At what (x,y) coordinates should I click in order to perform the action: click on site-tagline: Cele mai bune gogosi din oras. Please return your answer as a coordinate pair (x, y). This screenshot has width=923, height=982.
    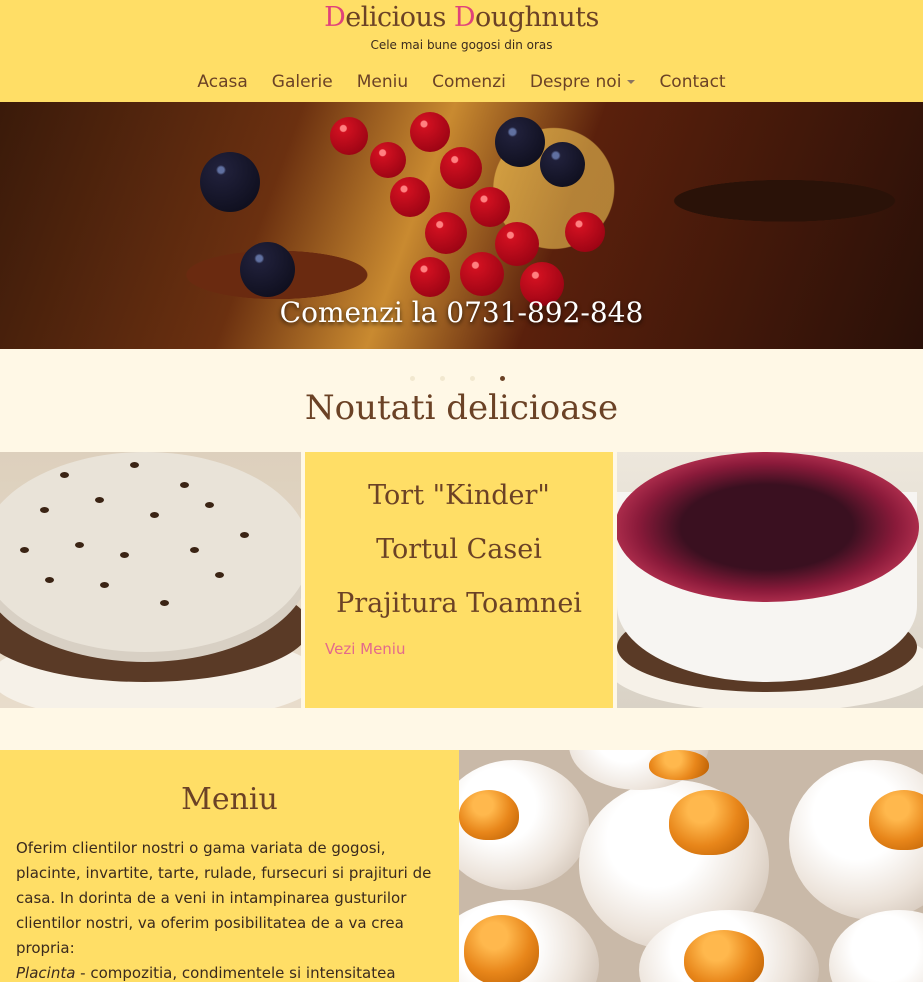
    Looking at the image, I should click on (461, 45).